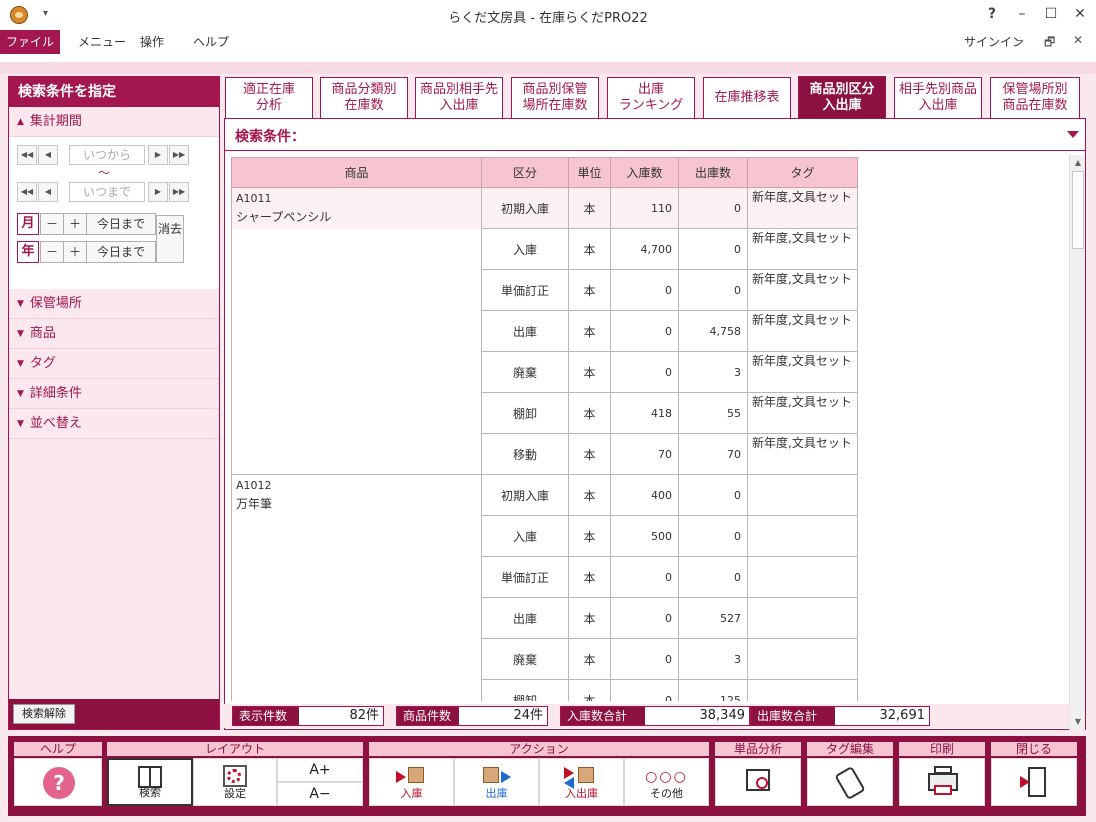 This screenshot has height=822, width=1096. I want to click on product-cell: A1012 万年筆, so click(356, 587).